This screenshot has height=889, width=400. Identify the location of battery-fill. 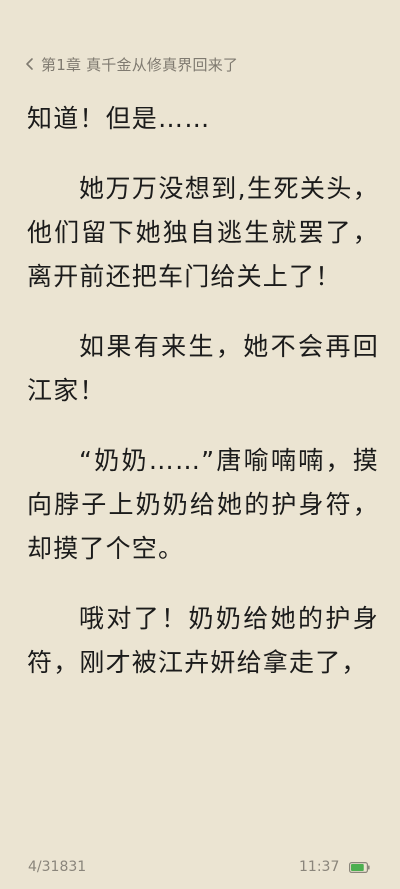
(357, 867).